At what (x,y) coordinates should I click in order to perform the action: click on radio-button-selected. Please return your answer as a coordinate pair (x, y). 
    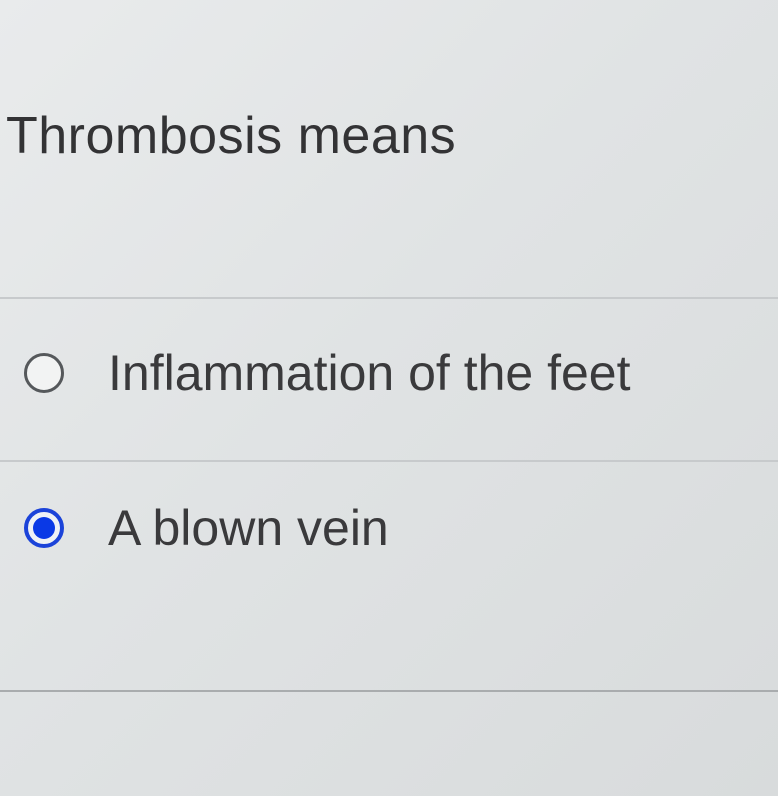
    Looking at the image, I should click on (44, 528).